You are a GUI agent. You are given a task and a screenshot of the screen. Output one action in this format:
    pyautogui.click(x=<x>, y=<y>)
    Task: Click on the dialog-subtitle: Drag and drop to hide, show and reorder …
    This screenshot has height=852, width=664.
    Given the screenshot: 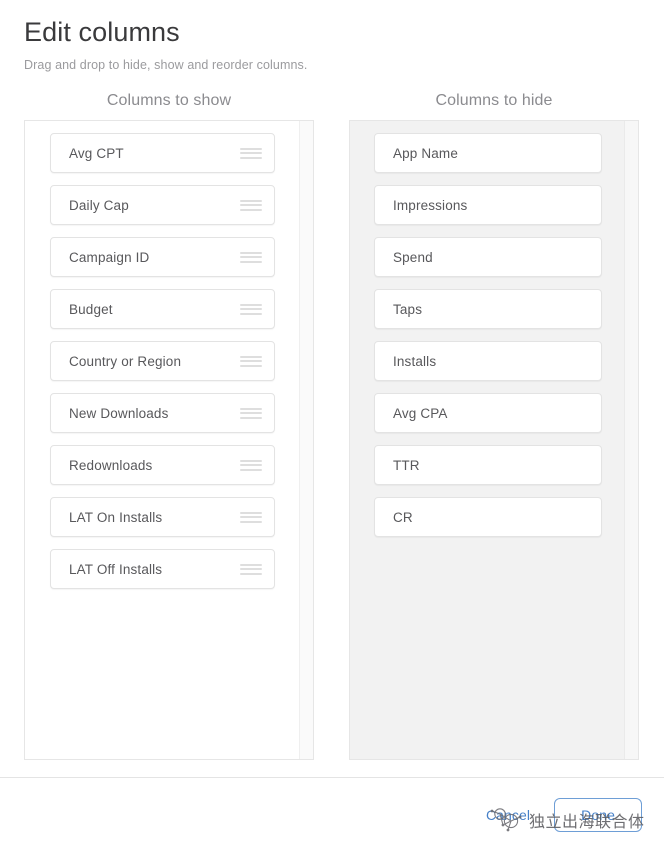 What is the action you would take?
    pyautogui.click(x=166, y=65)
    